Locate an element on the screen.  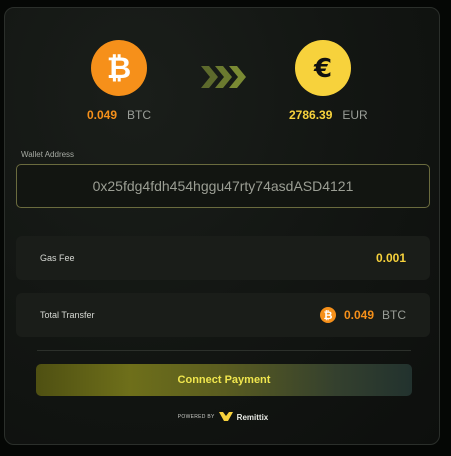
bitcoin-icon: ₿ is located at coordinates (119, 68).